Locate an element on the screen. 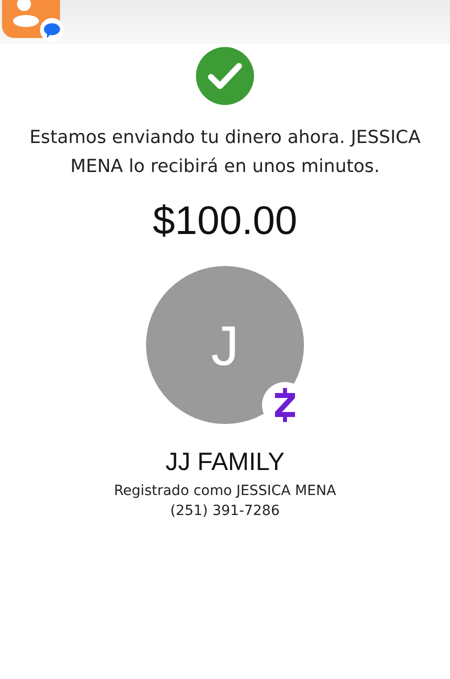 Image resolution: width=450 pixels, height=679 pixels. confirmation-message: Estamos enviando tu dinero ahora. JESSICA MENA lo recibirá en unos minutos. is located at coordinates (225, 152).